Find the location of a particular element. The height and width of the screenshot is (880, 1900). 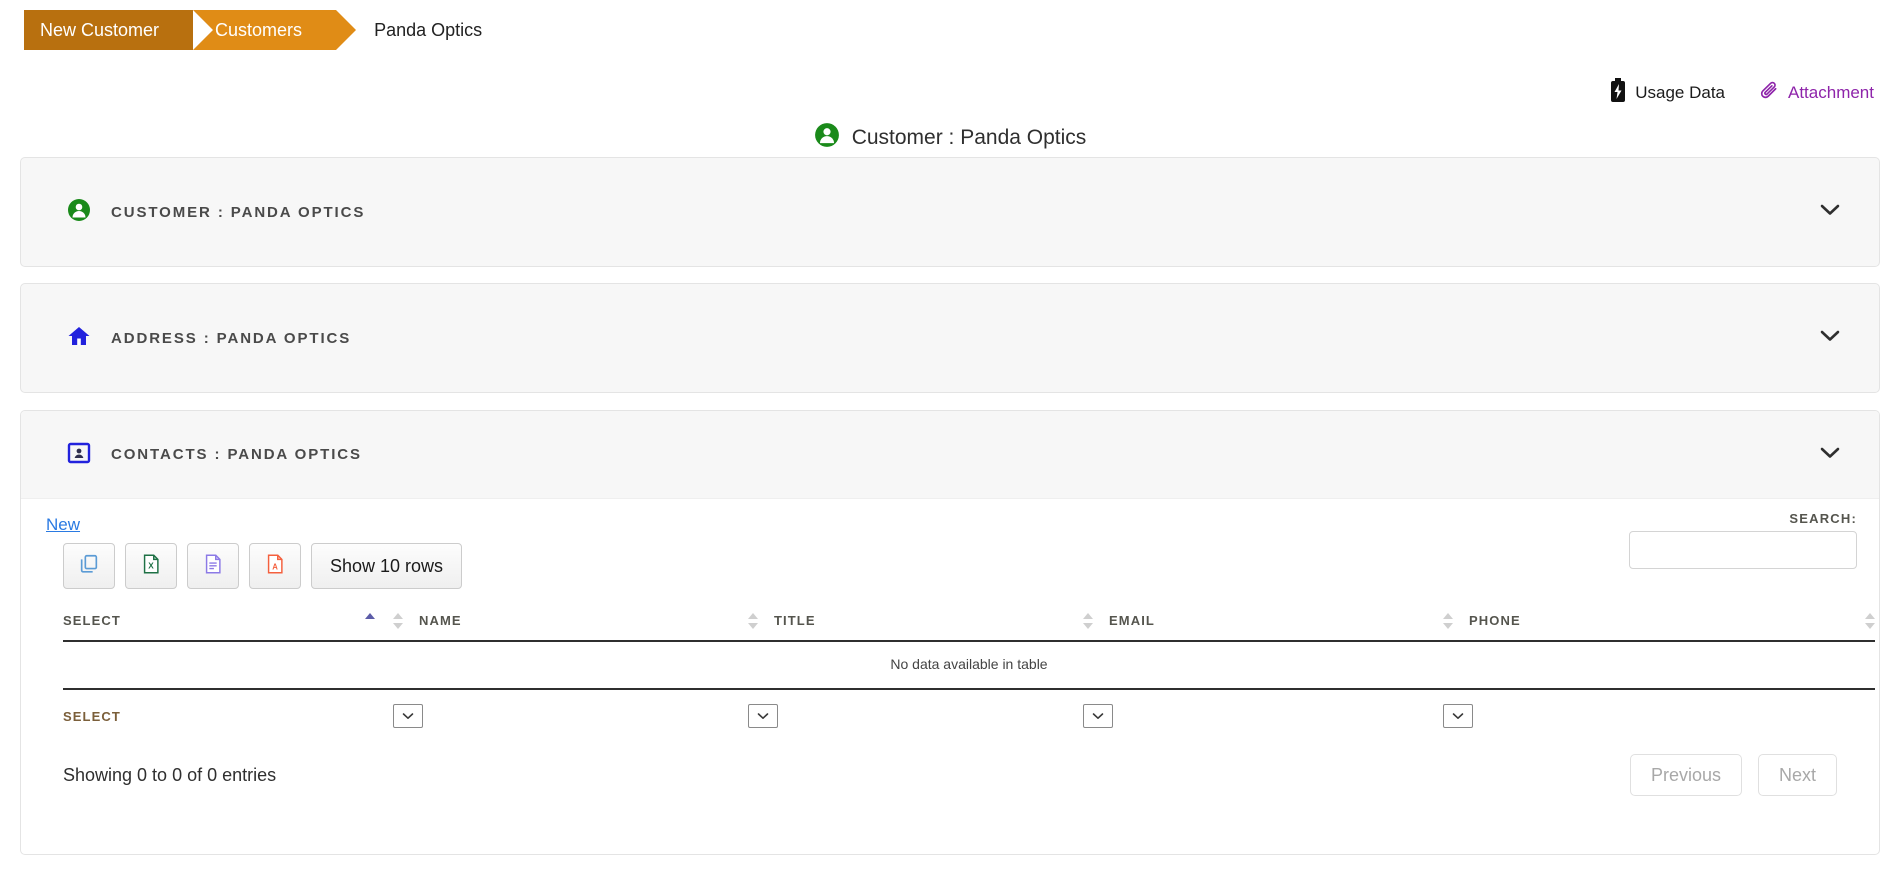

new-contact-link: New is located at coordinates (63, 525).